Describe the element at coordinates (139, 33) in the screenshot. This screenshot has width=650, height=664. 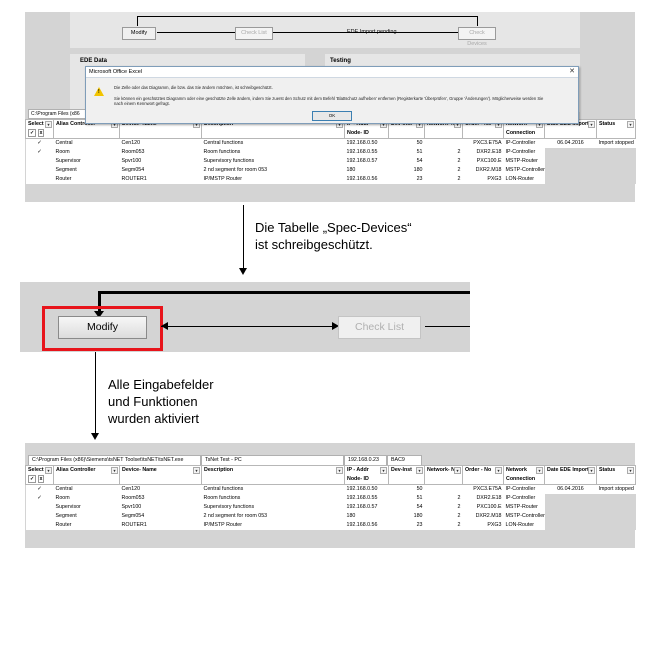
I see `modify-button-small: Modify` at that location.